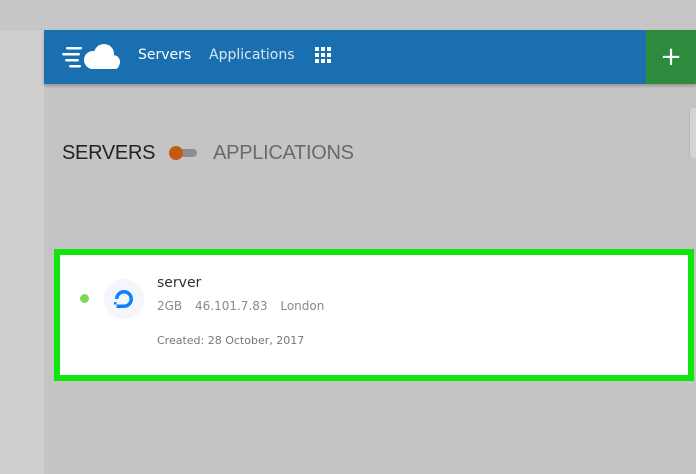 The height and width of the screenshot is (474, 696). I want to click on side-scroll-handle, so click(692, 133).